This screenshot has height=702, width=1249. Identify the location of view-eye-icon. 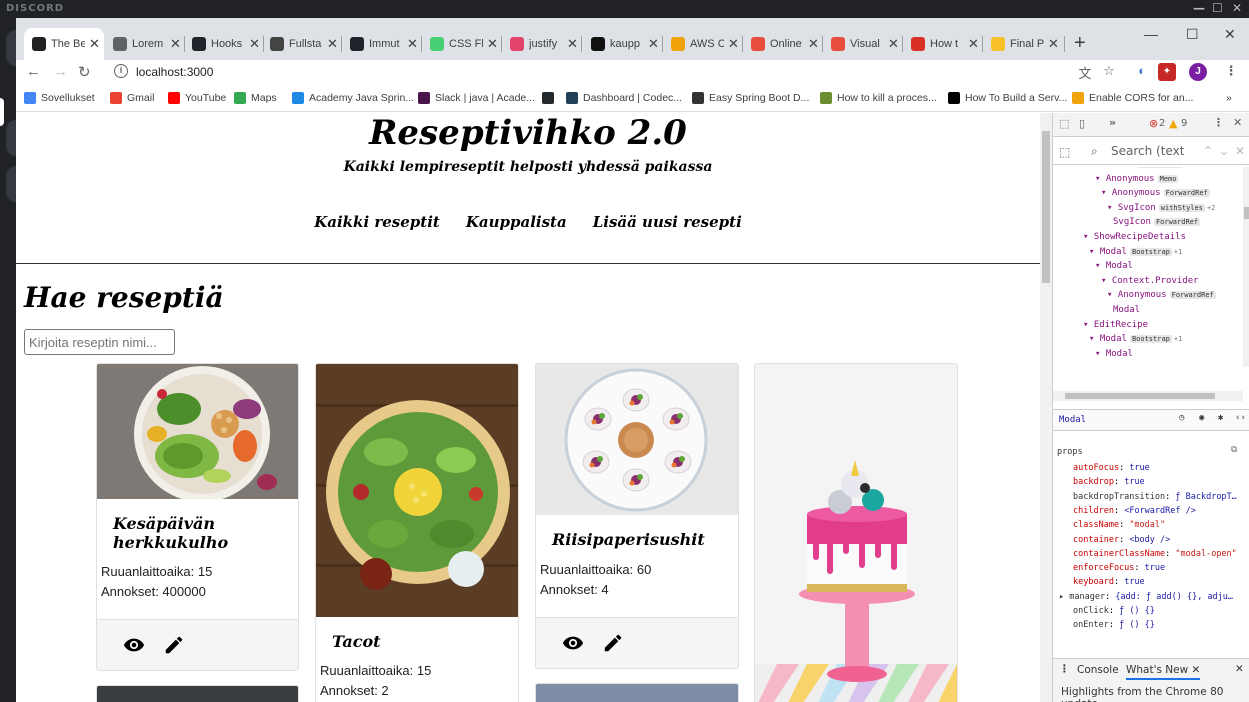
(573, 643).